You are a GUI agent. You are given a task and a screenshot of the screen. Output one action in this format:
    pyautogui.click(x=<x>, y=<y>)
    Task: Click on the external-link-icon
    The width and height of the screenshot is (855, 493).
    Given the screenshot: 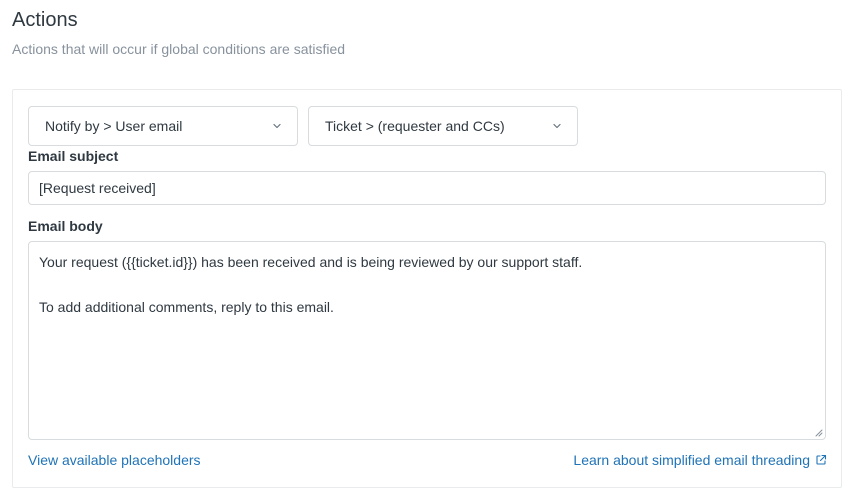 What is the action you would take?
    pyautogui.click(x=821, y=459)
    